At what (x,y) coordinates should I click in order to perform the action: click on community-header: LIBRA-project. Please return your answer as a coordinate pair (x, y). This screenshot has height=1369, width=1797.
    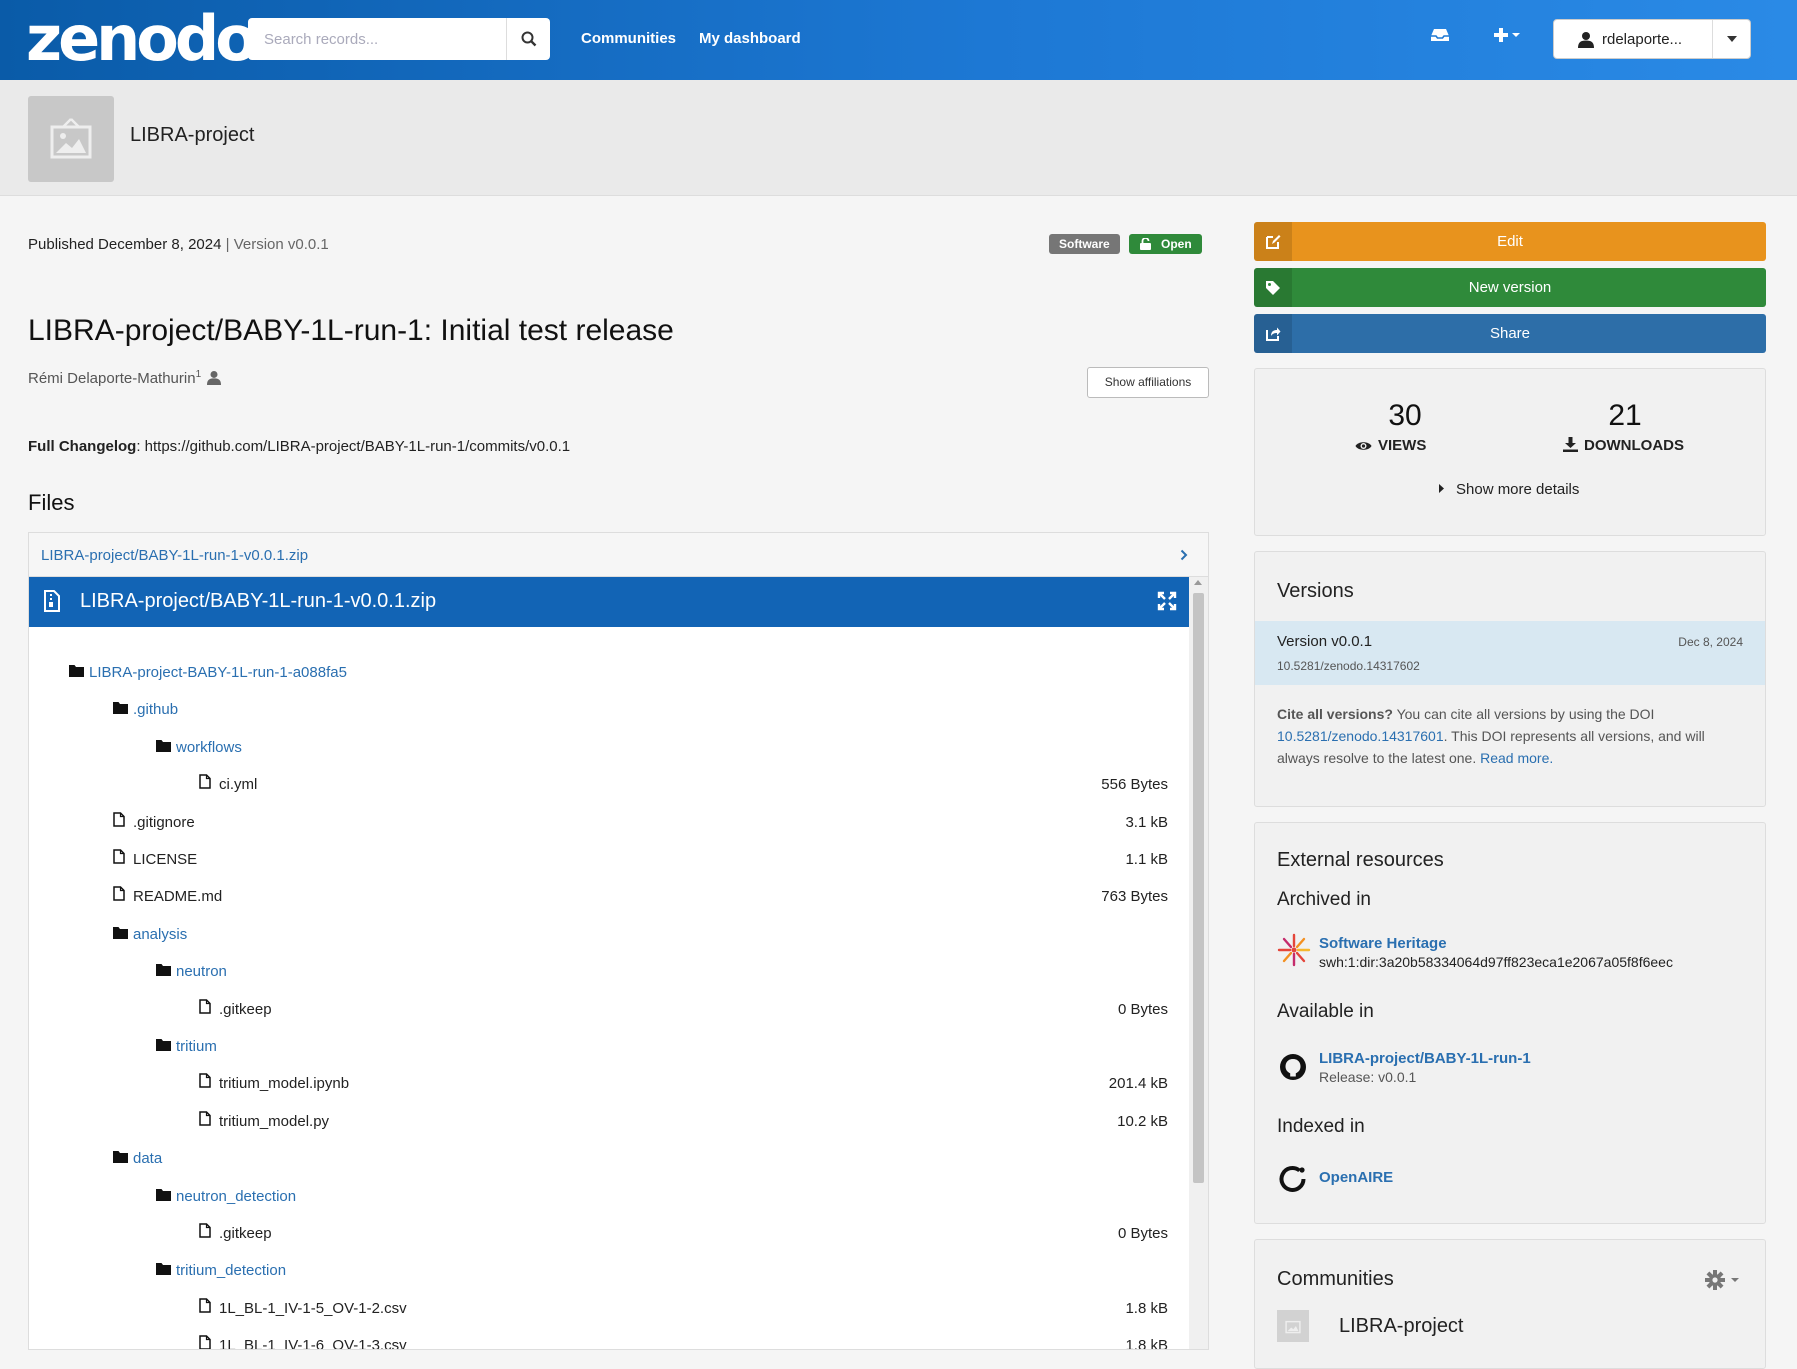
    Looking at the image, I should click on (898, 138).